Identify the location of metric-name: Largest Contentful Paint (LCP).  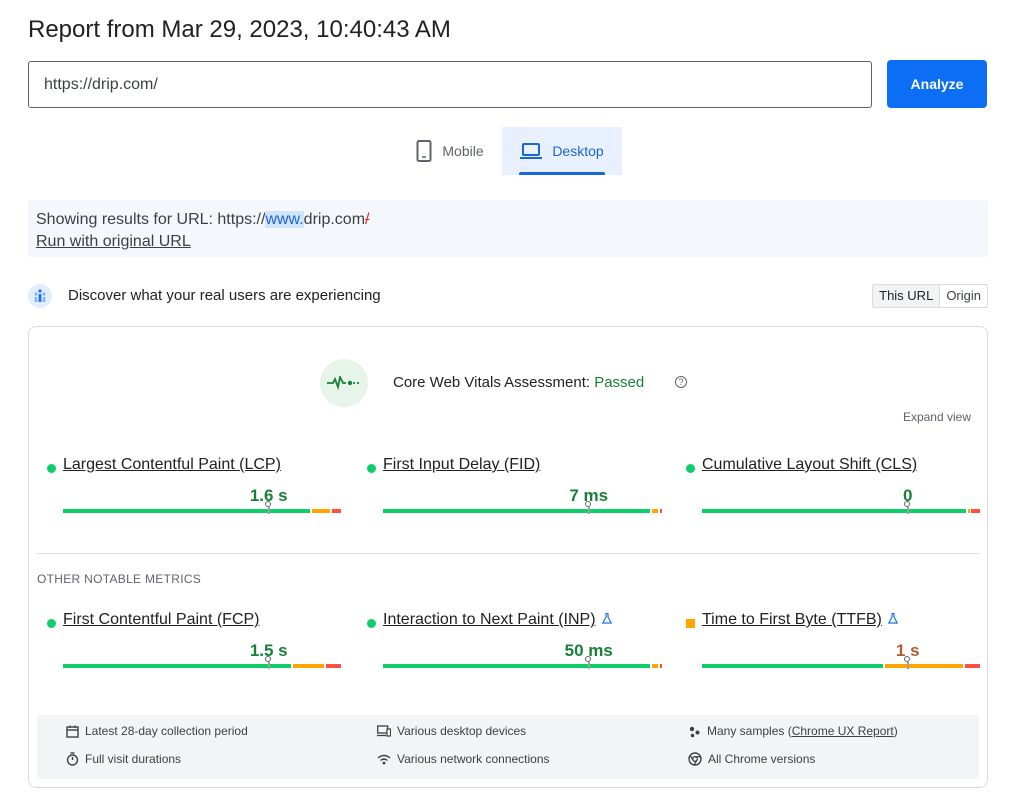
(172, 464).